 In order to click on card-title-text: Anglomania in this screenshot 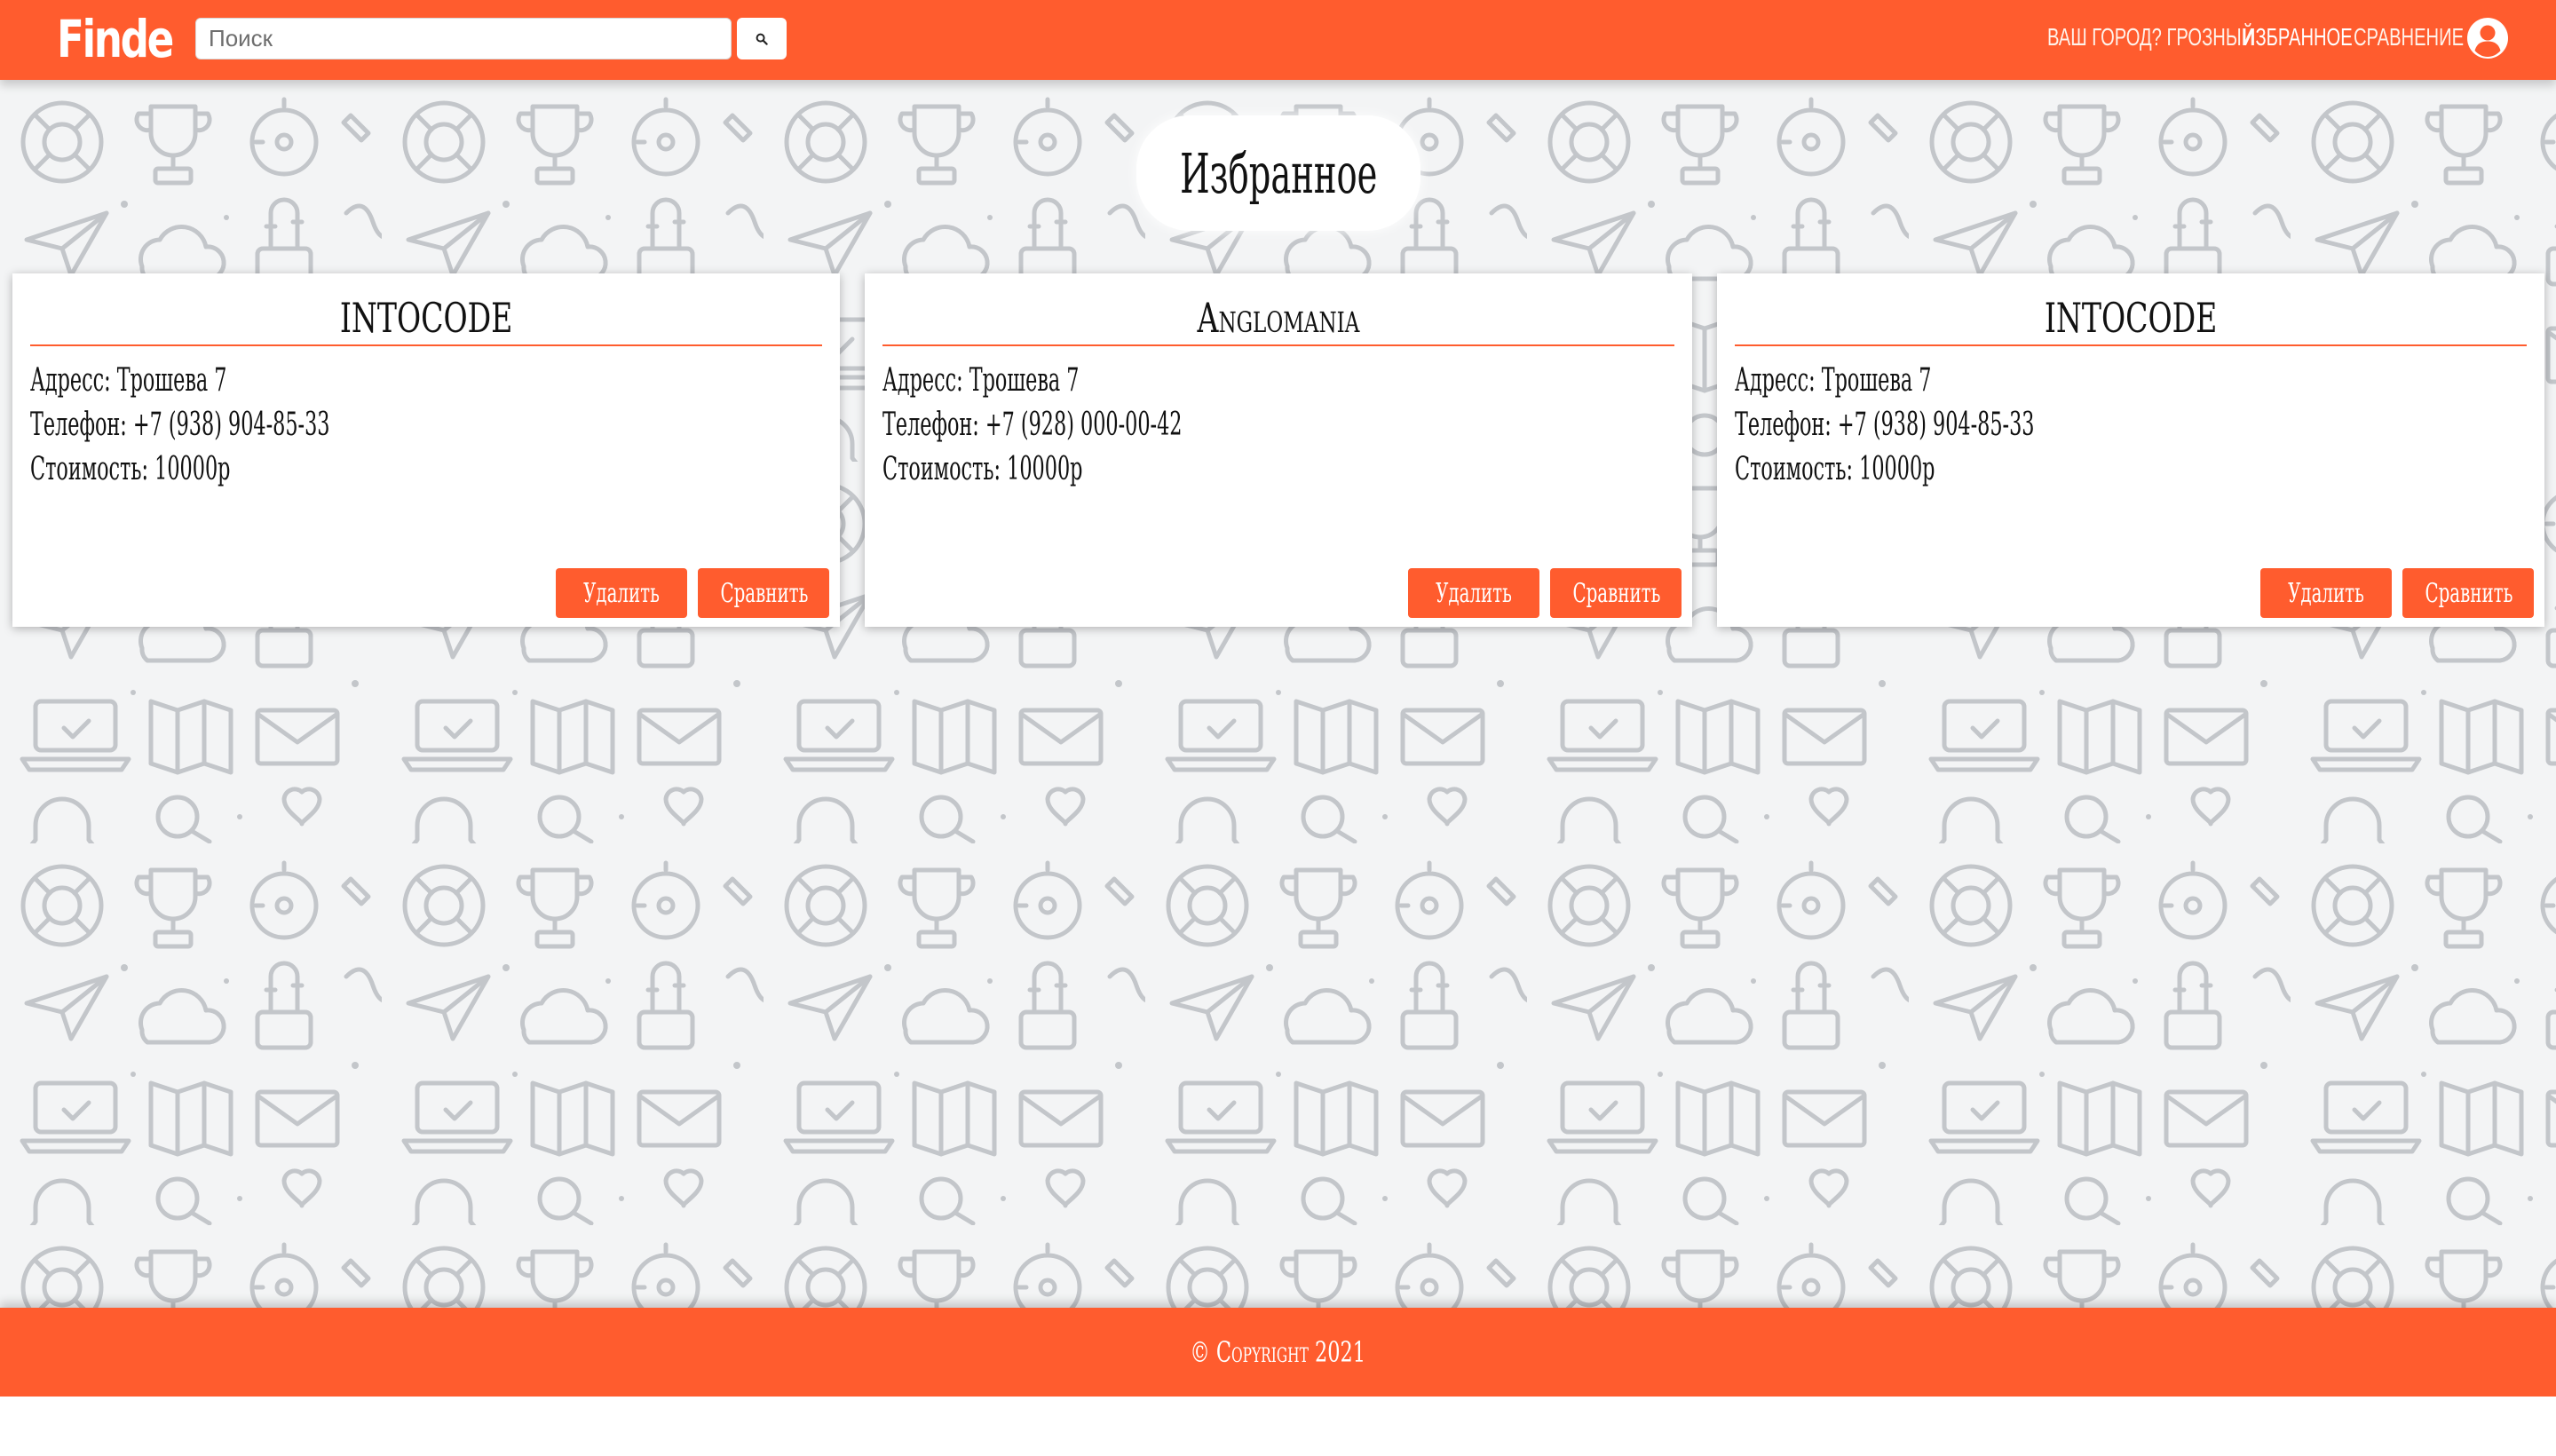, I will do `click(1278, 318)`.